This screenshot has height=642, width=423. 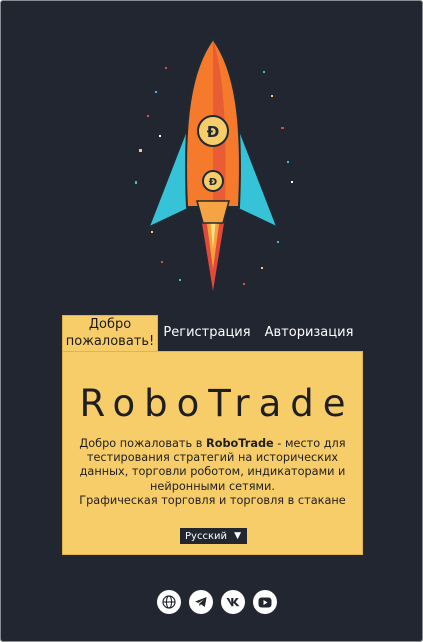 I want to click on chevron-down-icon: ▼, so click(x=237, y=536).